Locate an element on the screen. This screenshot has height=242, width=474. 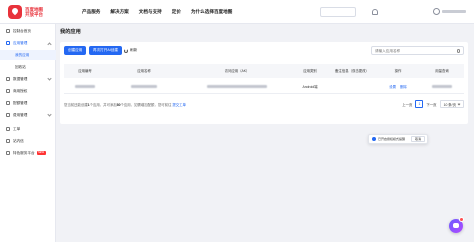
notice-toast: 已开启授权模式提醒 取消 is located at coordinates (398, 139).